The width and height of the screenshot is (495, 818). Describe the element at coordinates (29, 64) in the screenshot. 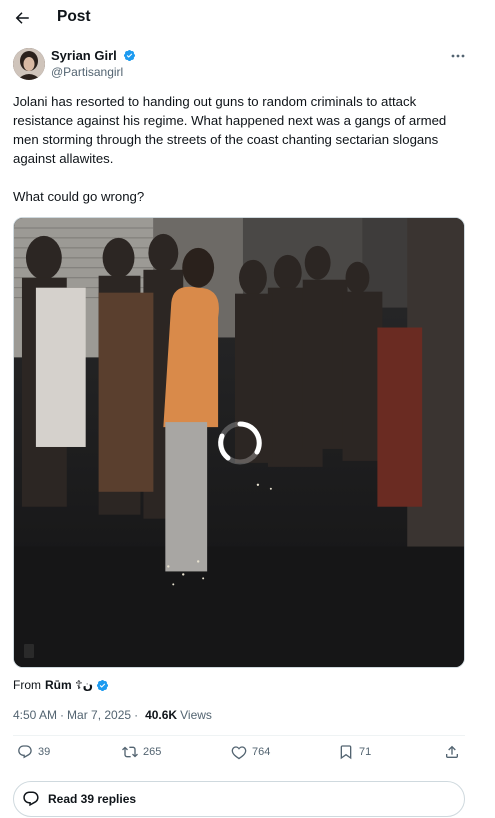

I see `avatar` at that location.